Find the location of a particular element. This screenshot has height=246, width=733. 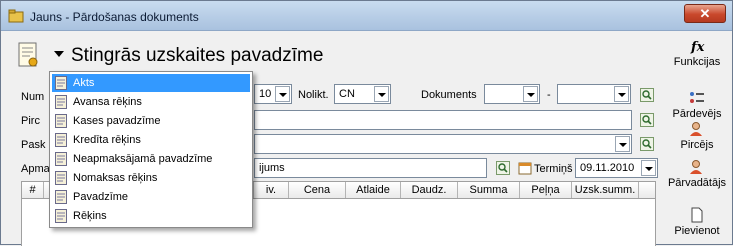

attach-button: Pievienot is located at coordinates (697, 222).